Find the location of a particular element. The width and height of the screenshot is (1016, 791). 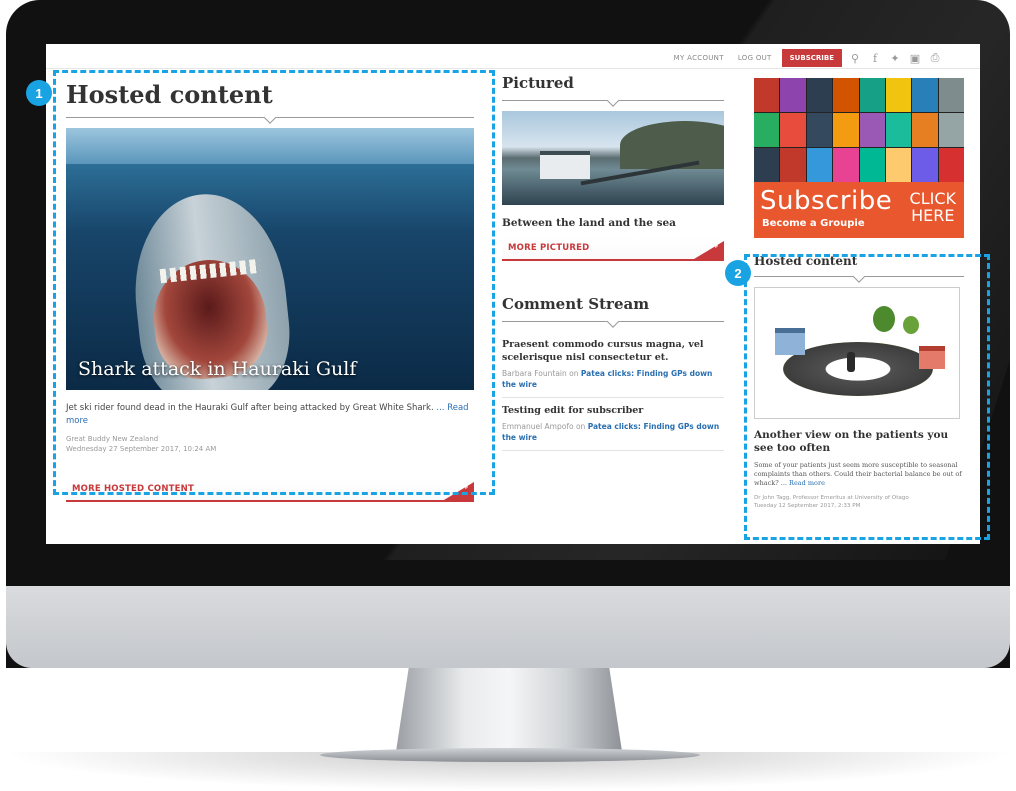

callout-badge-1: 1 is located at coordinates (39, 93).